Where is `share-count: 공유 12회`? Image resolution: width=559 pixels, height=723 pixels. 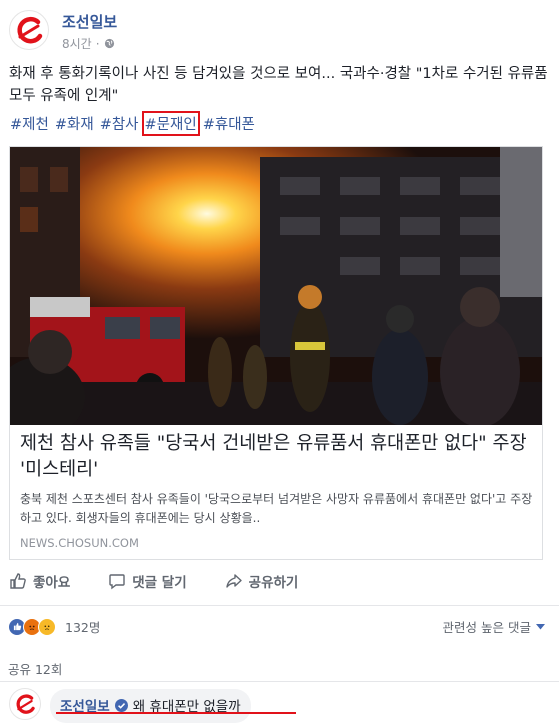 share-count: 공유 12회 is located at coordinates (35, 668).